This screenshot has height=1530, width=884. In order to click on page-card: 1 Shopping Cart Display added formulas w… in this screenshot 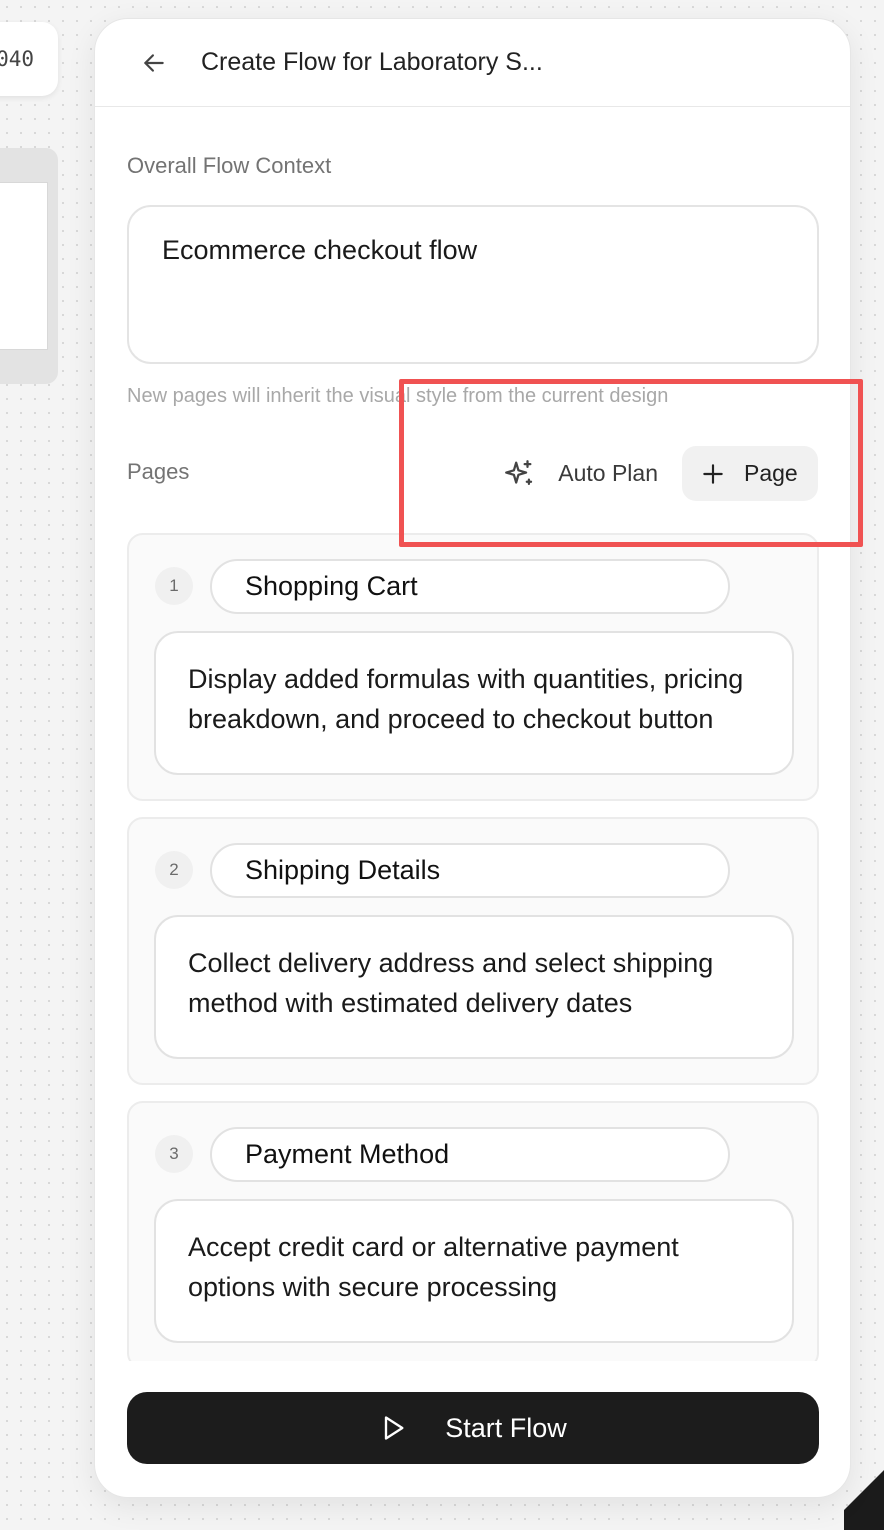, I will do `click(473, 667)`.